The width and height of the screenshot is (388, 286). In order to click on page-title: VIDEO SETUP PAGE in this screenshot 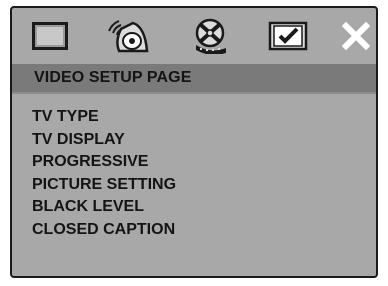, I will do `click(113, 77)`.